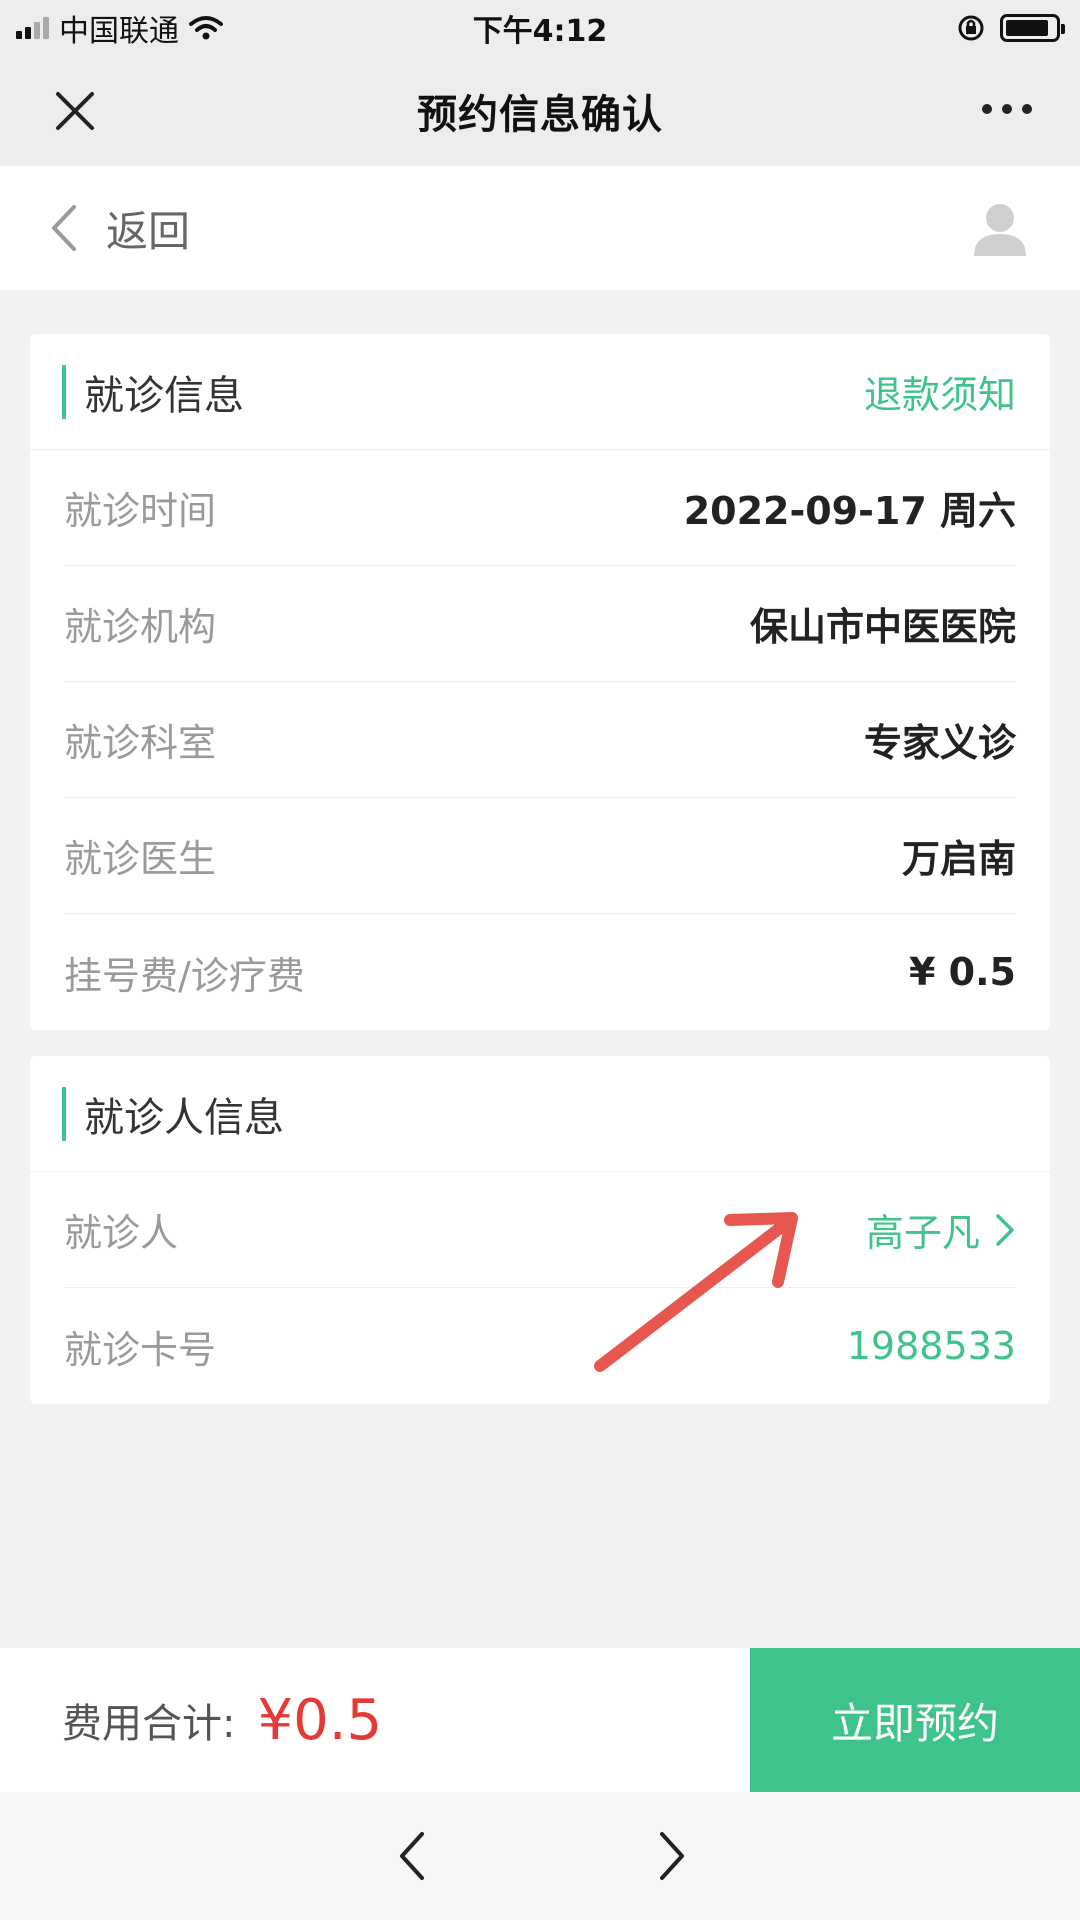 The height and width of the screenshot is (1920, 1080). I want to click on status-right, so click(1010, 28).